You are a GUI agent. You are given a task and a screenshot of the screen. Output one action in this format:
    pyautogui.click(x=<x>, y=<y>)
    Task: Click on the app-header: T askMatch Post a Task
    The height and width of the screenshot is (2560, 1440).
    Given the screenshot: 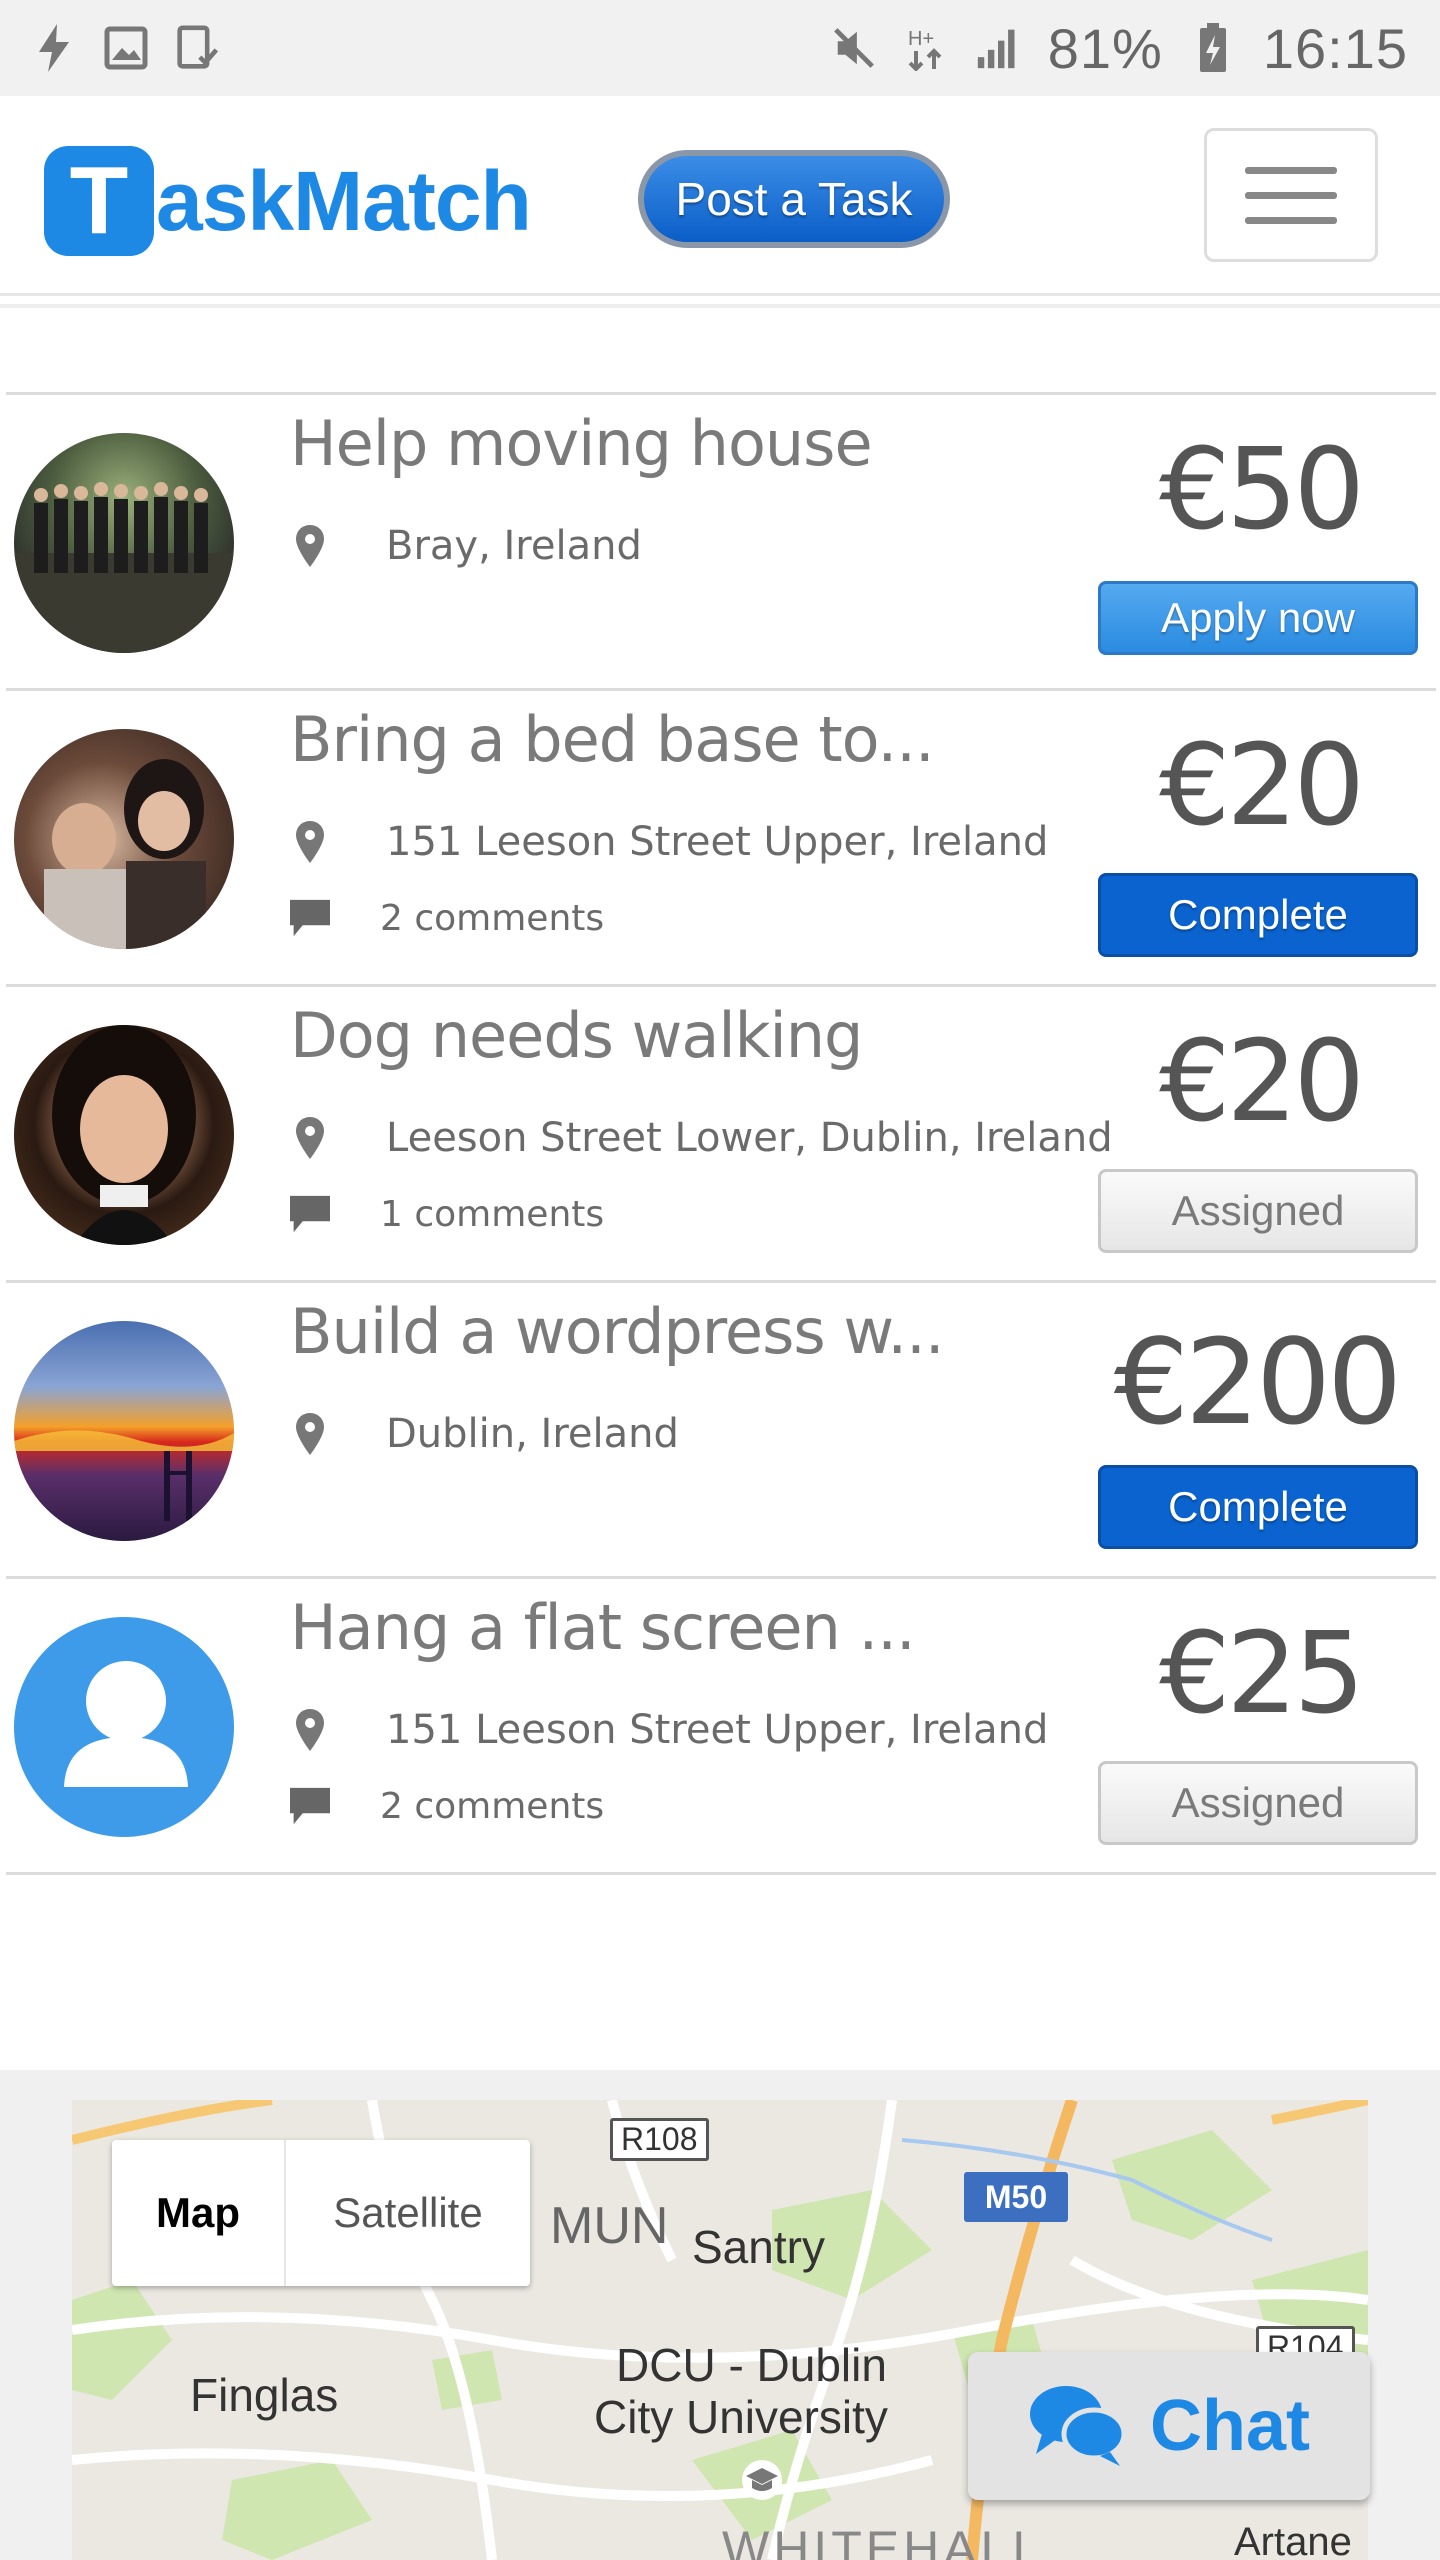 What is the action you would take?
    pyautogui.click(x=720, y=196)
    